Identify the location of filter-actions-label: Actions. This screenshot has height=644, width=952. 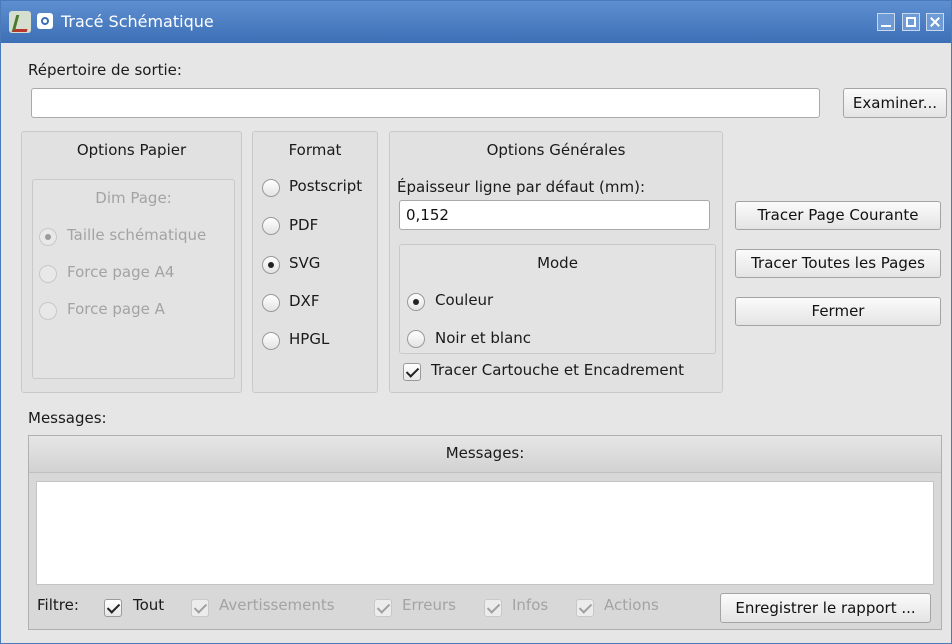
(631, 605).